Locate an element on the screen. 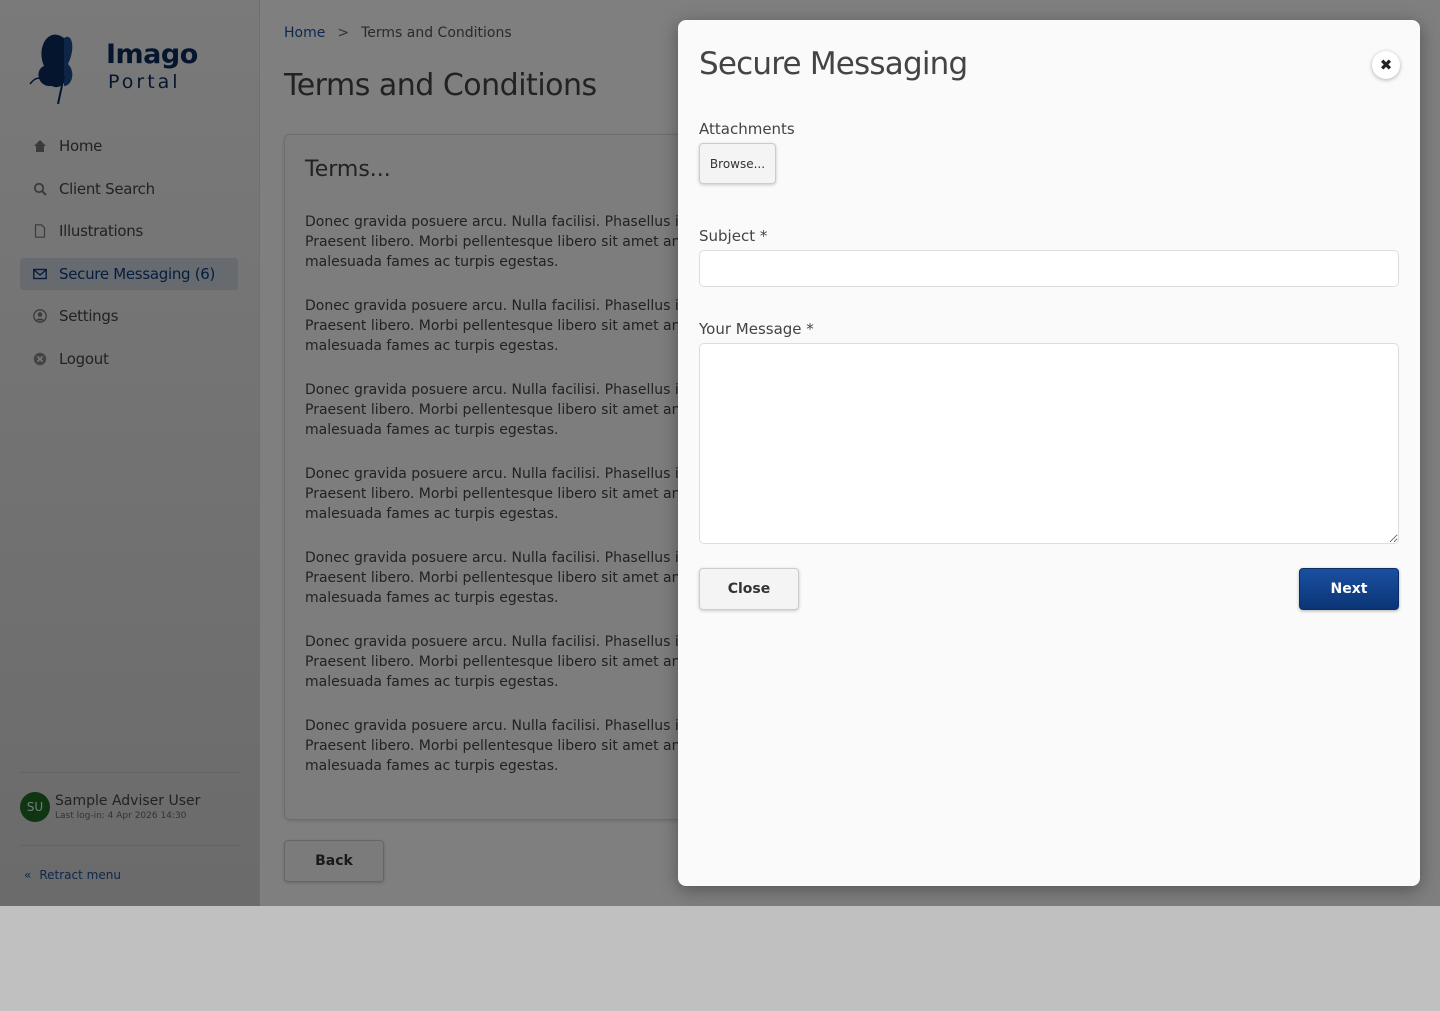  subject-label: Subject * is located at coordinates (733, 236).